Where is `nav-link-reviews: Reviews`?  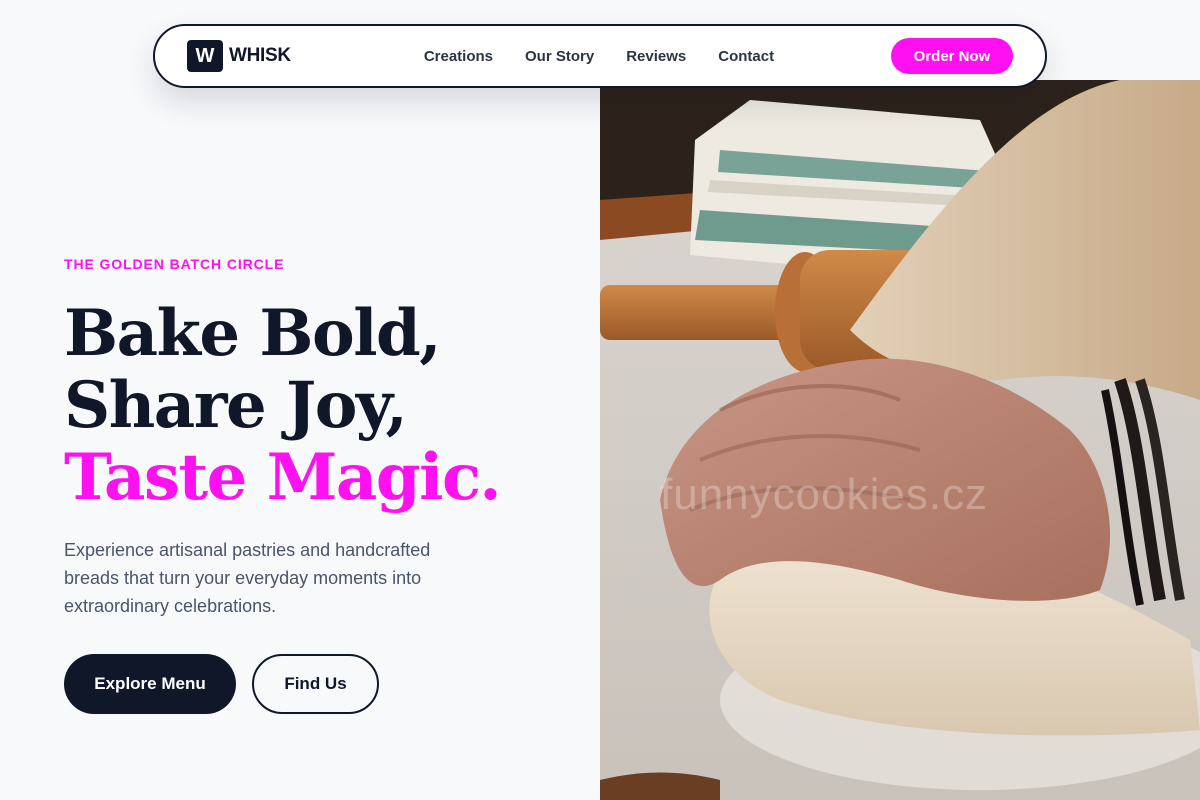
nav-link-reviews: Reviews is located at coordinates (656, 56).